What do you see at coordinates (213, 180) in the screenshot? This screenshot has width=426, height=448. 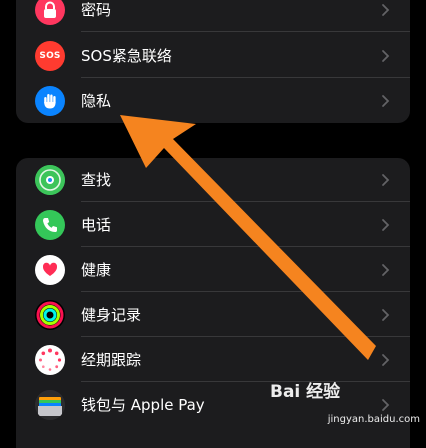 I see `settings-row-find-my: 查找` at bounding box center [213, 180].